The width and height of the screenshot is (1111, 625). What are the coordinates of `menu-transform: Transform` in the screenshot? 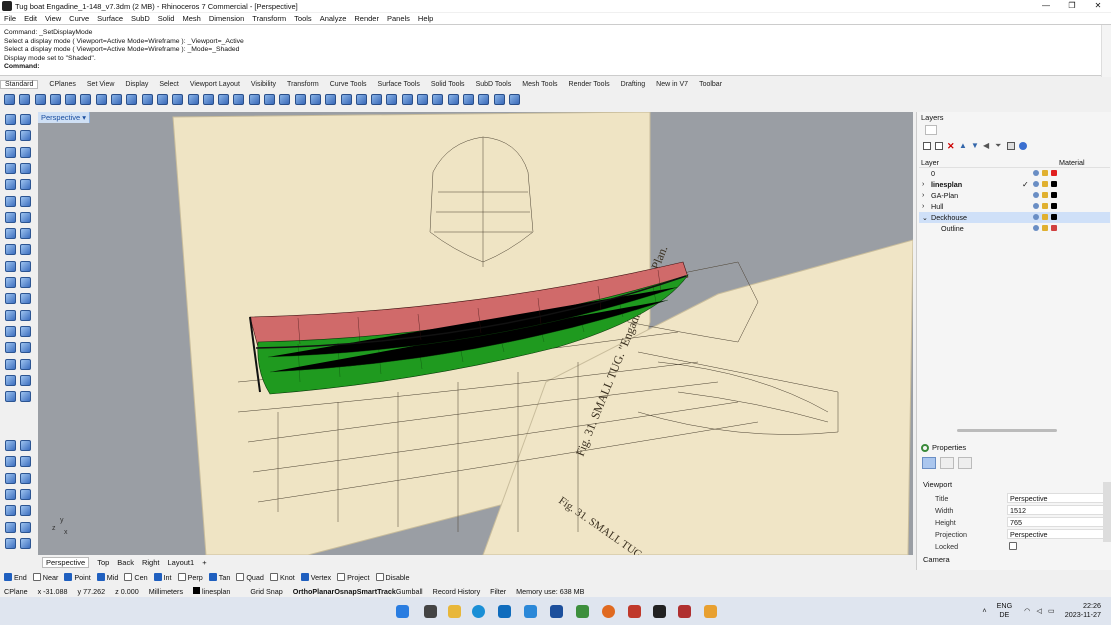 It's located at (269, 18).